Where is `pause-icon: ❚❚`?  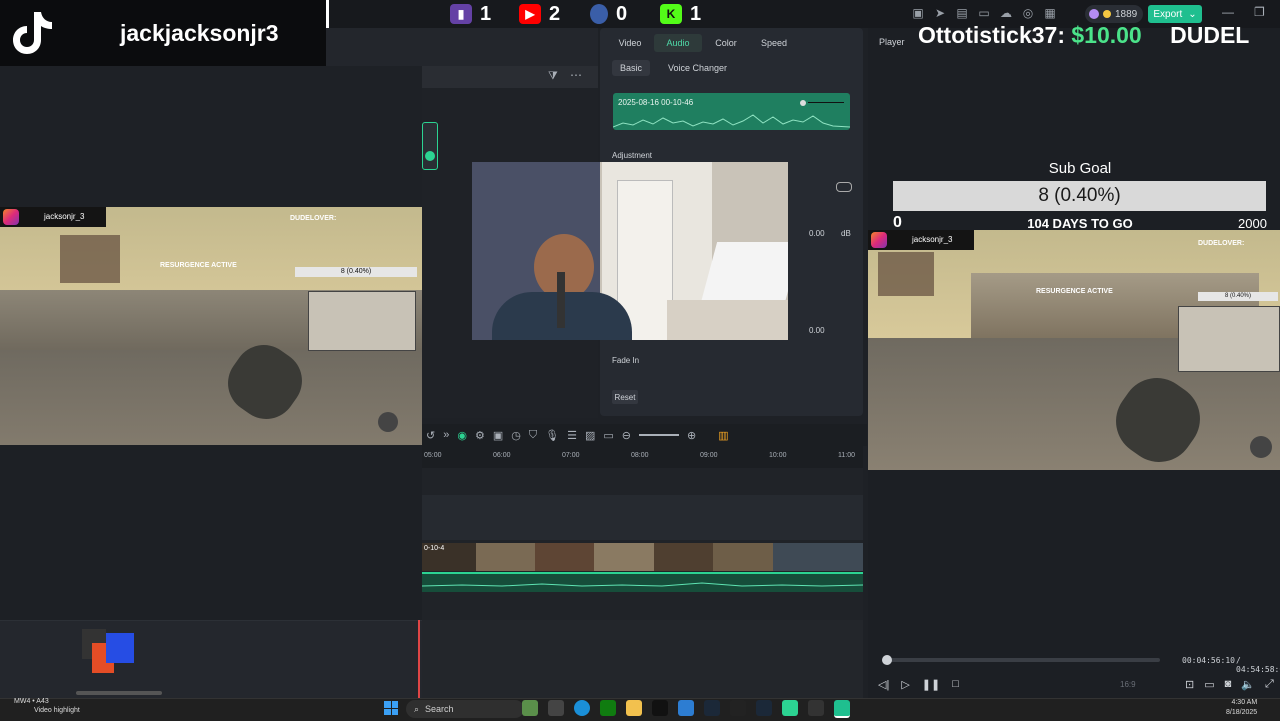 pause-icon: ❚❚ is located at coordinates (931, 684).